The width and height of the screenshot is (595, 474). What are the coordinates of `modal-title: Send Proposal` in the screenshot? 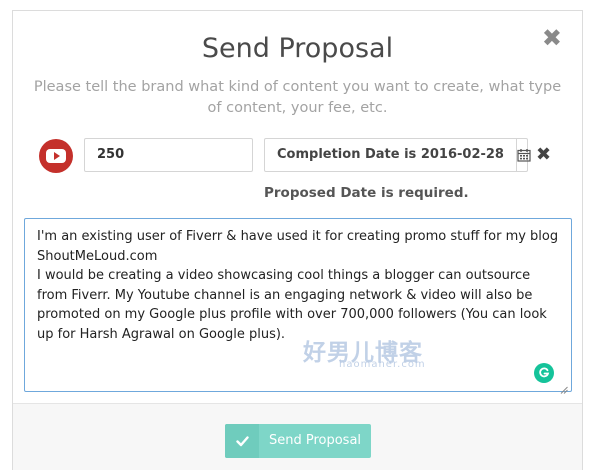 It's located at (297, 48).